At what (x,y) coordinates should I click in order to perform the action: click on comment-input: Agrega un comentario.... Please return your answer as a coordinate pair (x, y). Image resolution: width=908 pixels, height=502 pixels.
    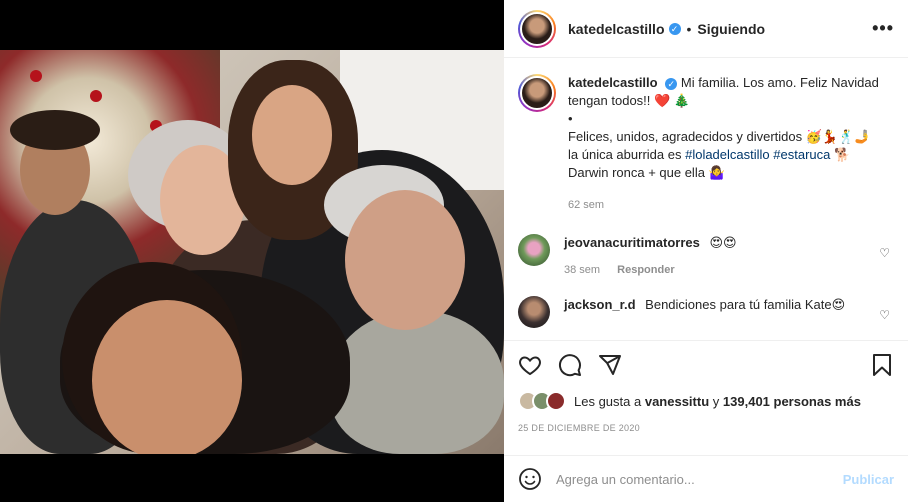
    Looking at the image, I should click on (699, 479).